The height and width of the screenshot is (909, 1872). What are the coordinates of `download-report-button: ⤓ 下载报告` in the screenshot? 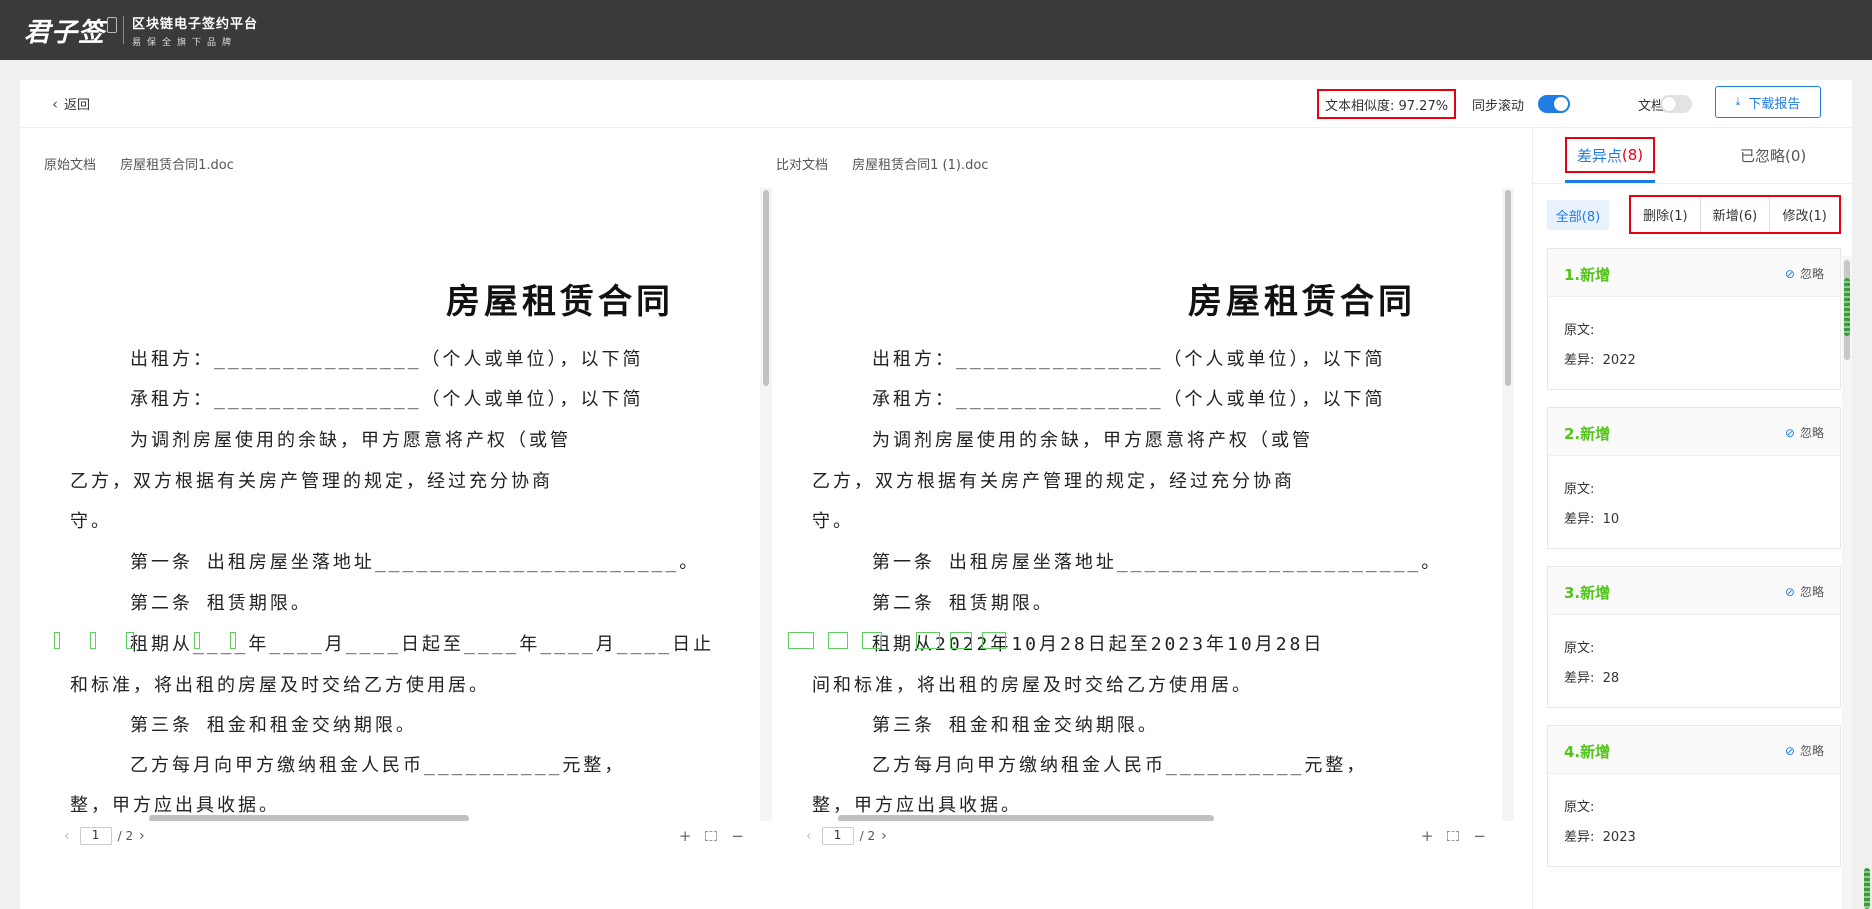 It's located at (1768, 102).